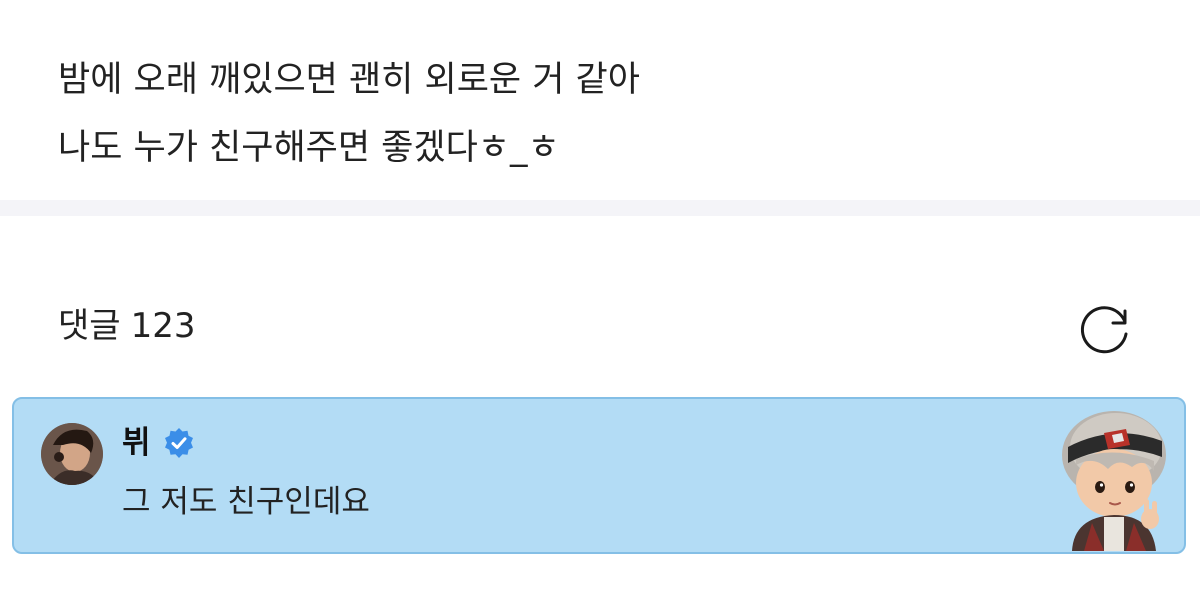 This screenshot has width=1200, height=590. I want to click on avatar, so click(72, 454).